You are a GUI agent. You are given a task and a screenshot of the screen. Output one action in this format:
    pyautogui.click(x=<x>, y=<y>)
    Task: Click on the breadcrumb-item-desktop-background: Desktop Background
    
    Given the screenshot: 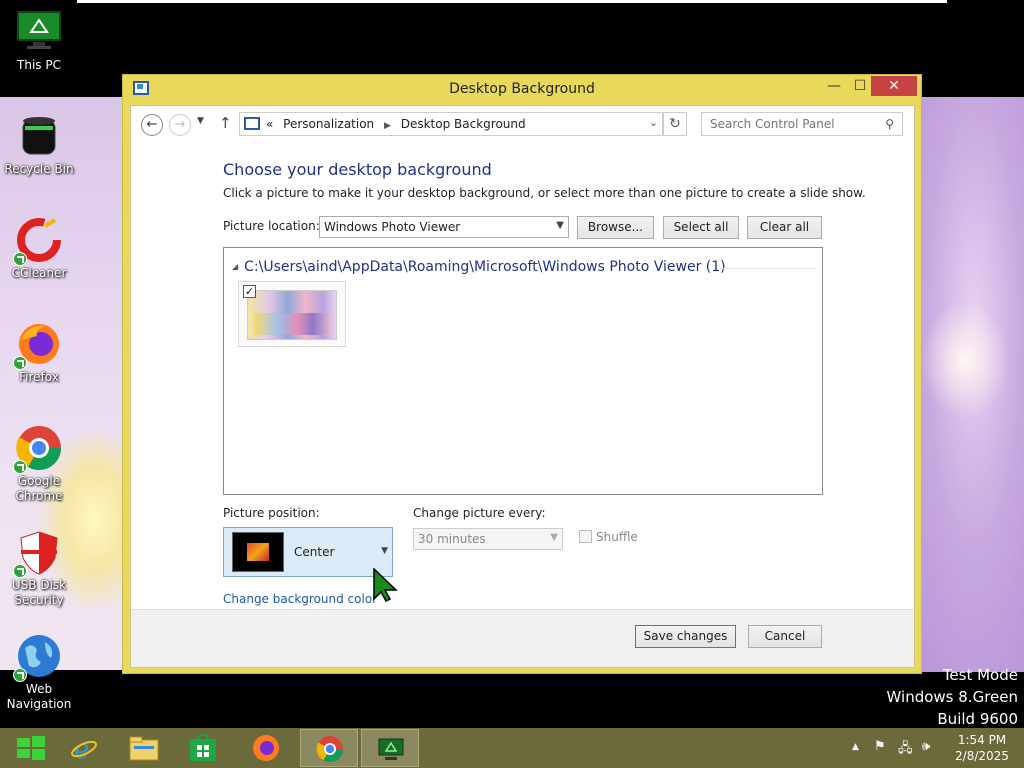 What is the action you would take?
    pyautogui.click(x=463, y=124)
    